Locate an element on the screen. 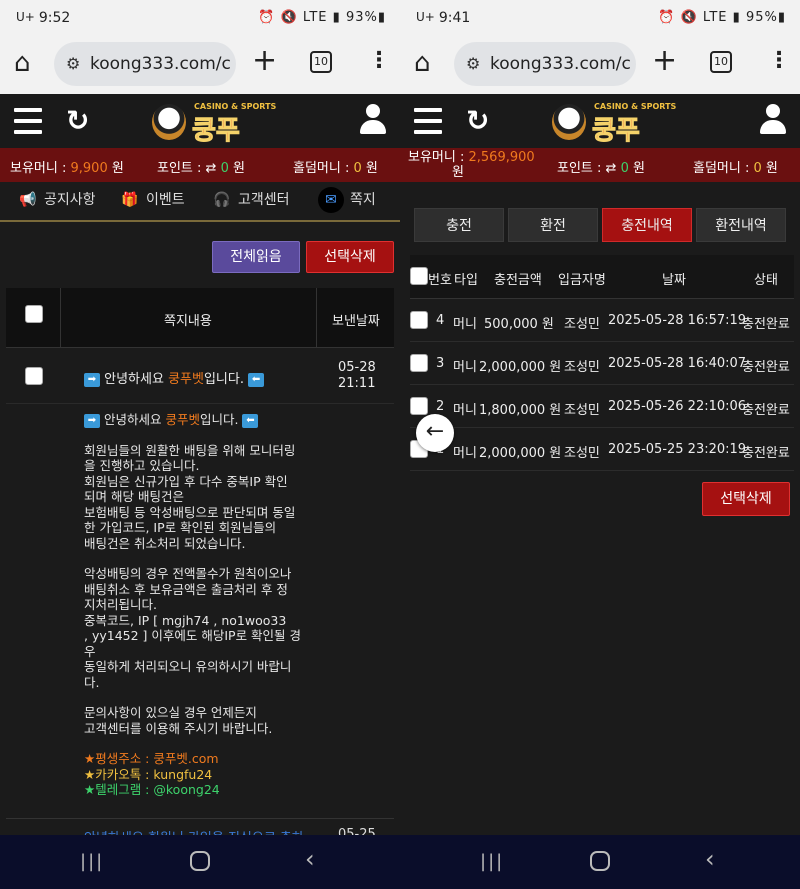  header-type: 타입 is located at coordinates (466, 280).